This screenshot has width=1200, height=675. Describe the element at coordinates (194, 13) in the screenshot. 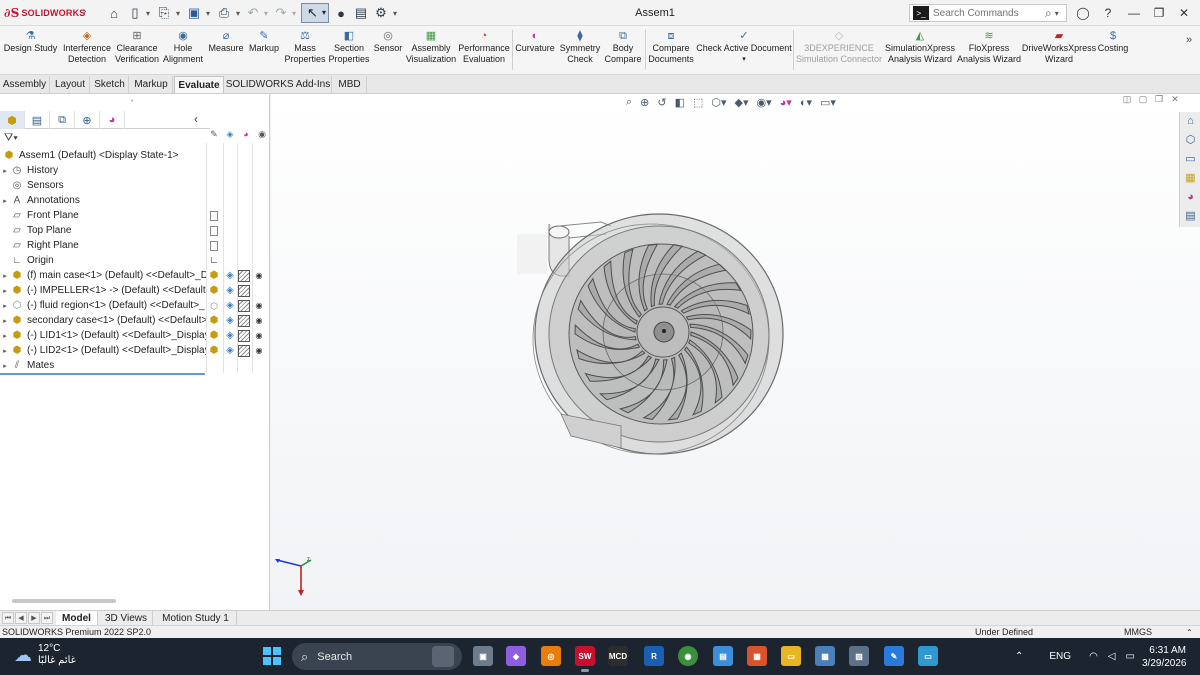

I see `save-icon: ▣` at that location.